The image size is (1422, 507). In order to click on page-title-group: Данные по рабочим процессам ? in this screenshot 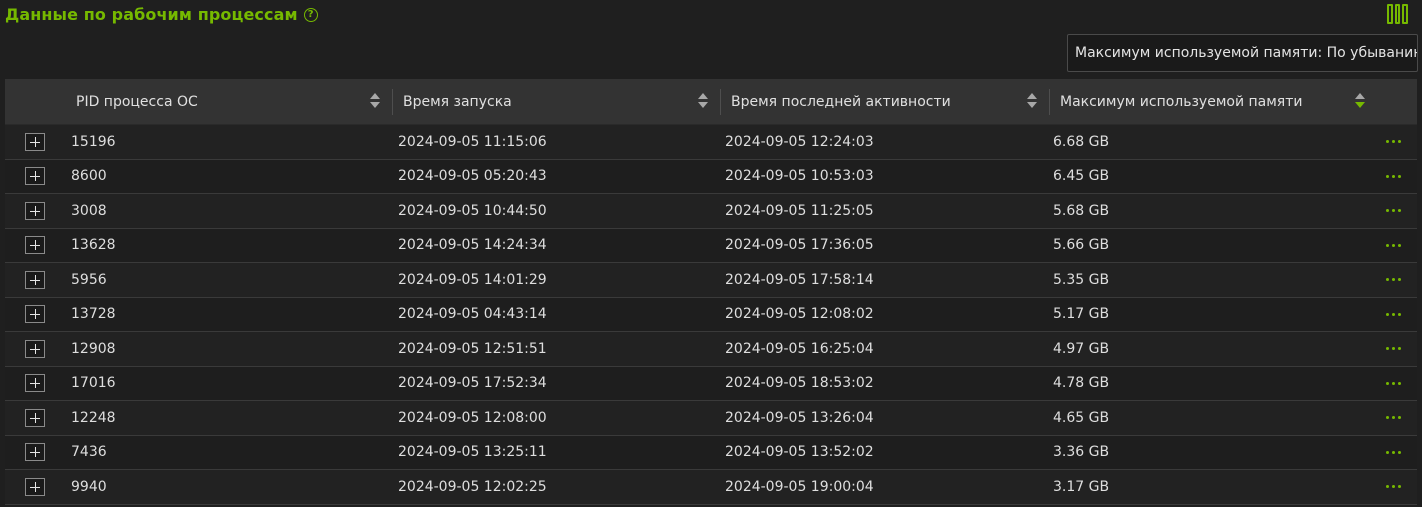, I will do `click(161, 14)`.